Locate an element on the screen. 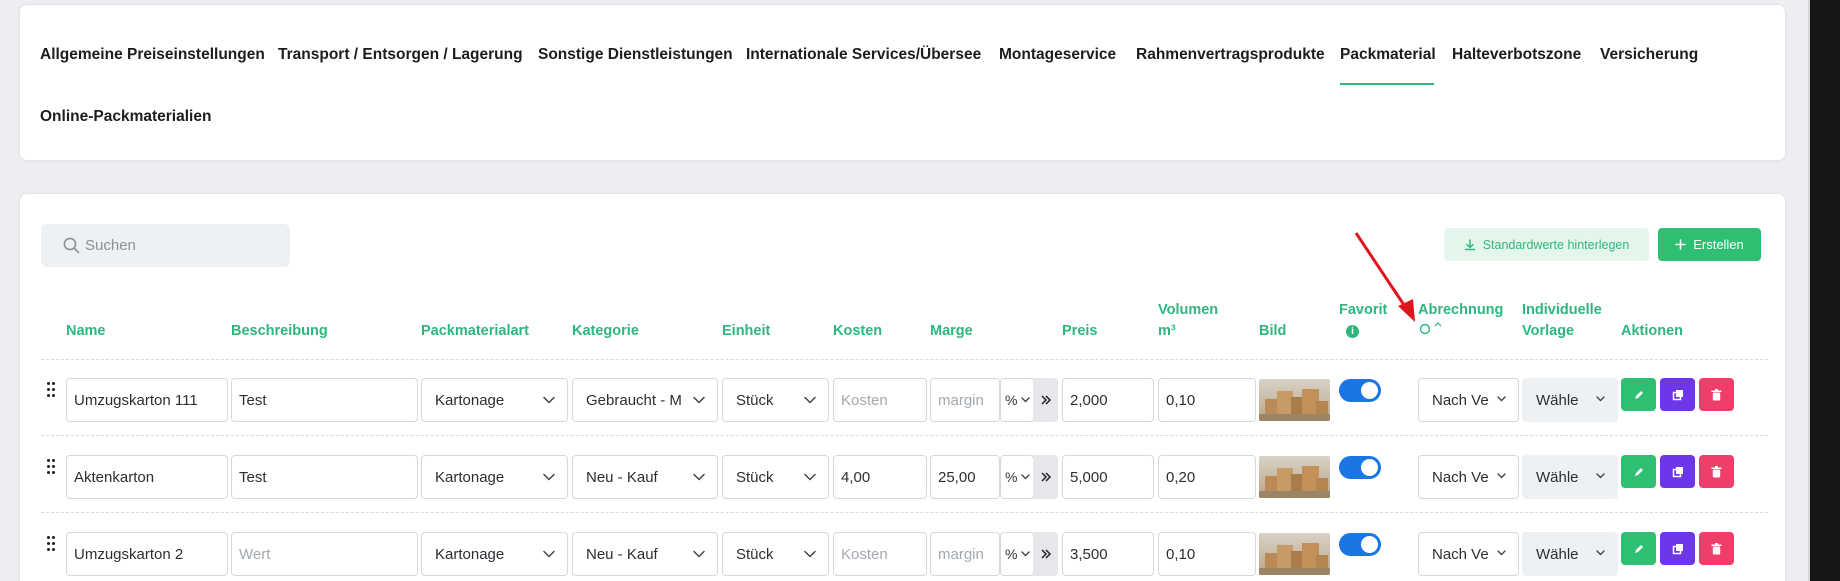 This screenshot has height=581, width=1840. tab-allgemeine-preiseinstellungen: Allgemeine Preiseinstellungen is located at coordinates (152, 55).